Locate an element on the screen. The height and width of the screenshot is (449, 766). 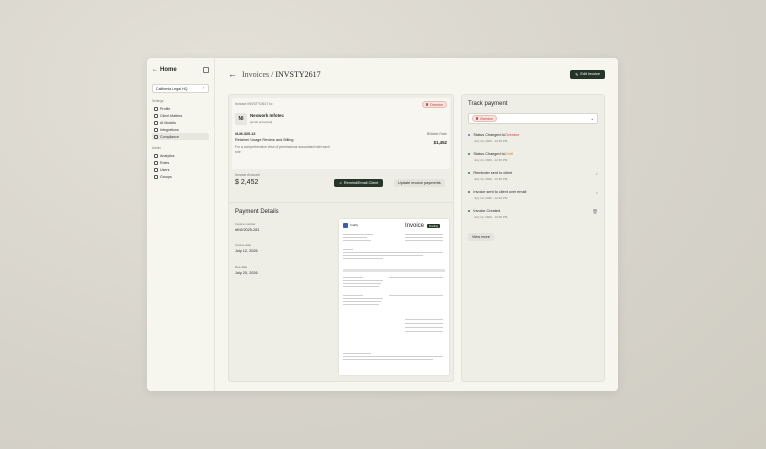
sidebar-item-roles: Roles is located at coordinates (180, 162).